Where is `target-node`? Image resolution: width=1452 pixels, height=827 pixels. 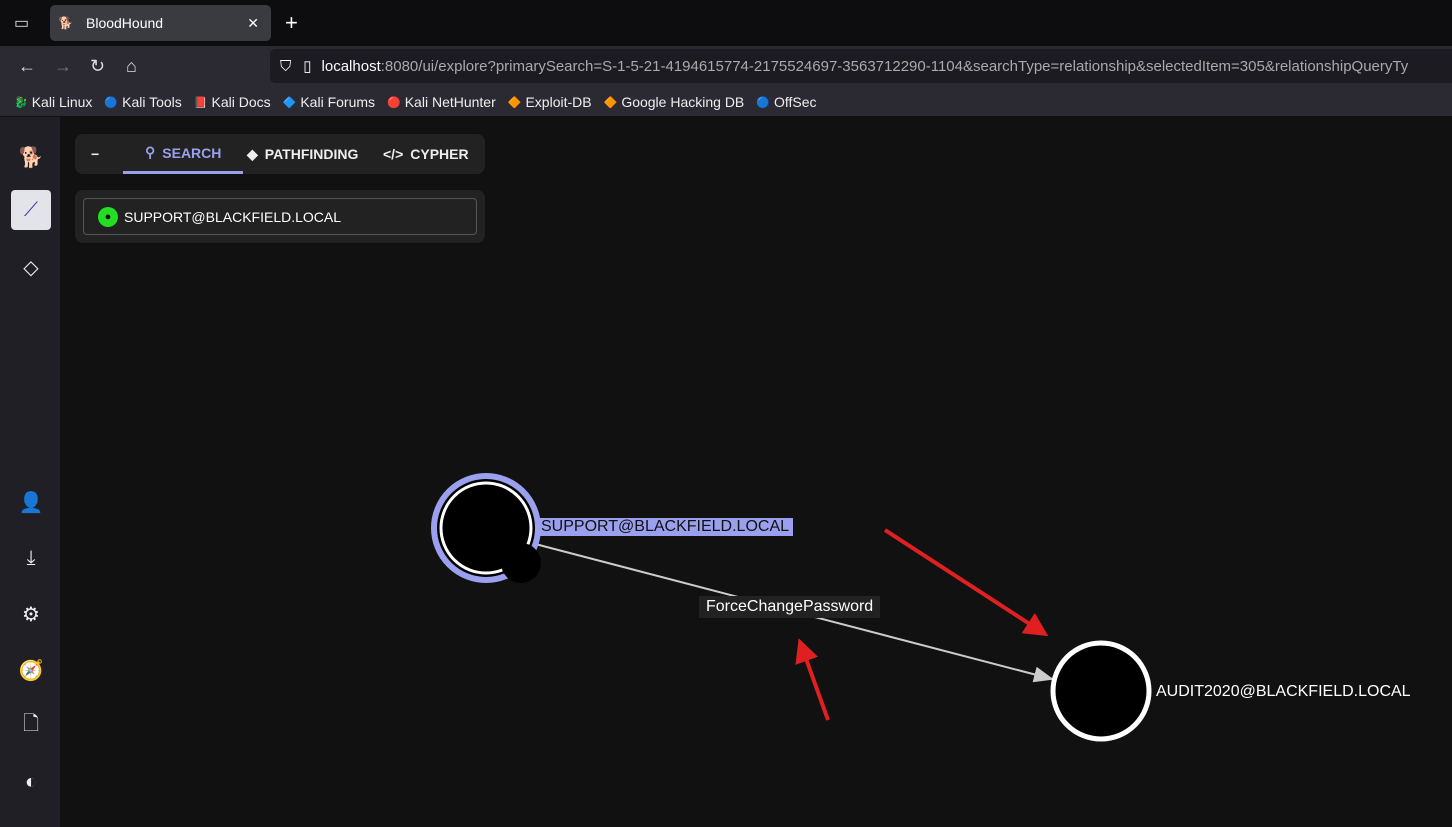
target-node is located at coordinates (1101, 691).